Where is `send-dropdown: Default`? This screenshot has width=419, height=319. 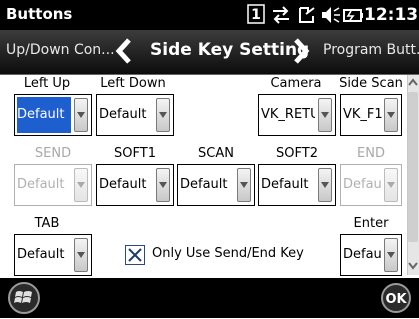
send-dropdown: Default is located at coordinates (53, 185).